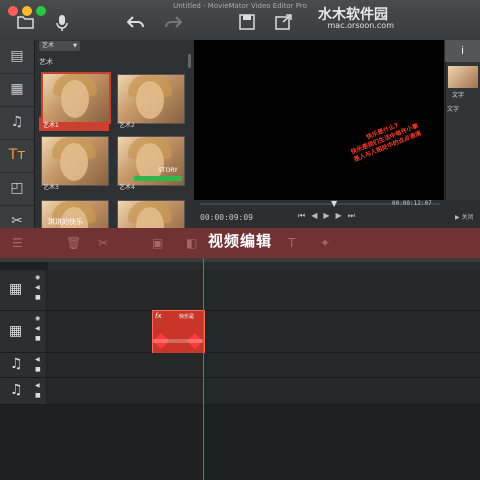 The image size is (480, 480). Describe the element at coordinates (46, 62) in the screenshot. I see `category-heading: 艺术` at that location.